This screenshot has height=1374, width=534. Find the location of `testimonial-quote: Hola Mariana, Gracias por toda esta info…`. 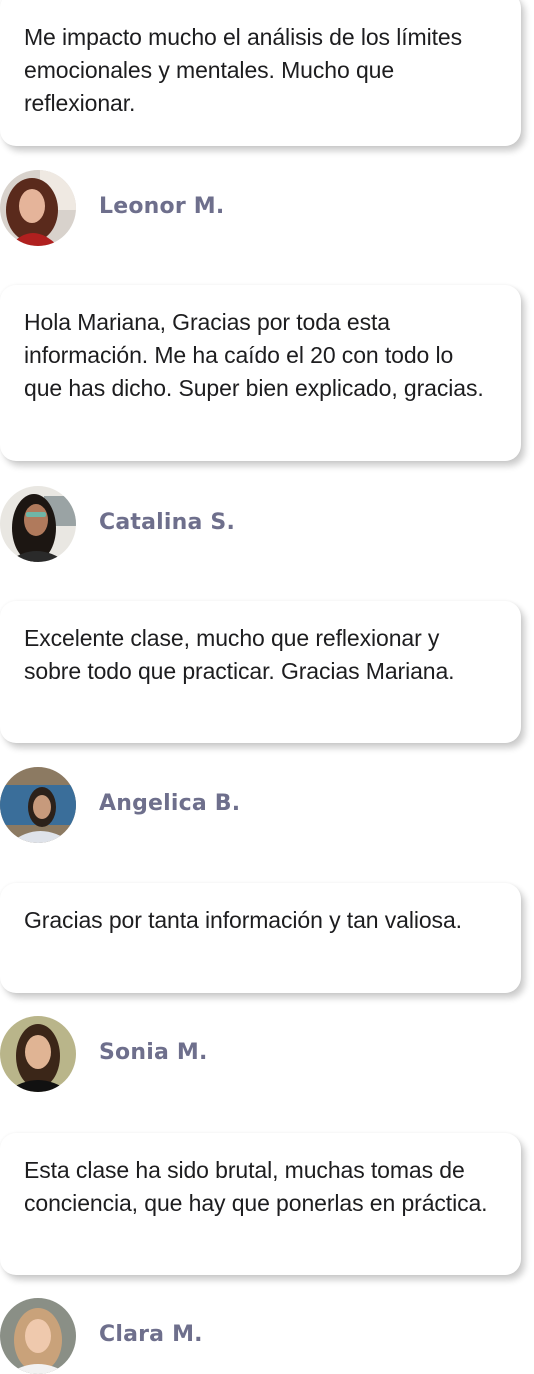

testimonial-quote: Hola Mariana, Gracias por toda esta info… is located at coordinates (254, 355).